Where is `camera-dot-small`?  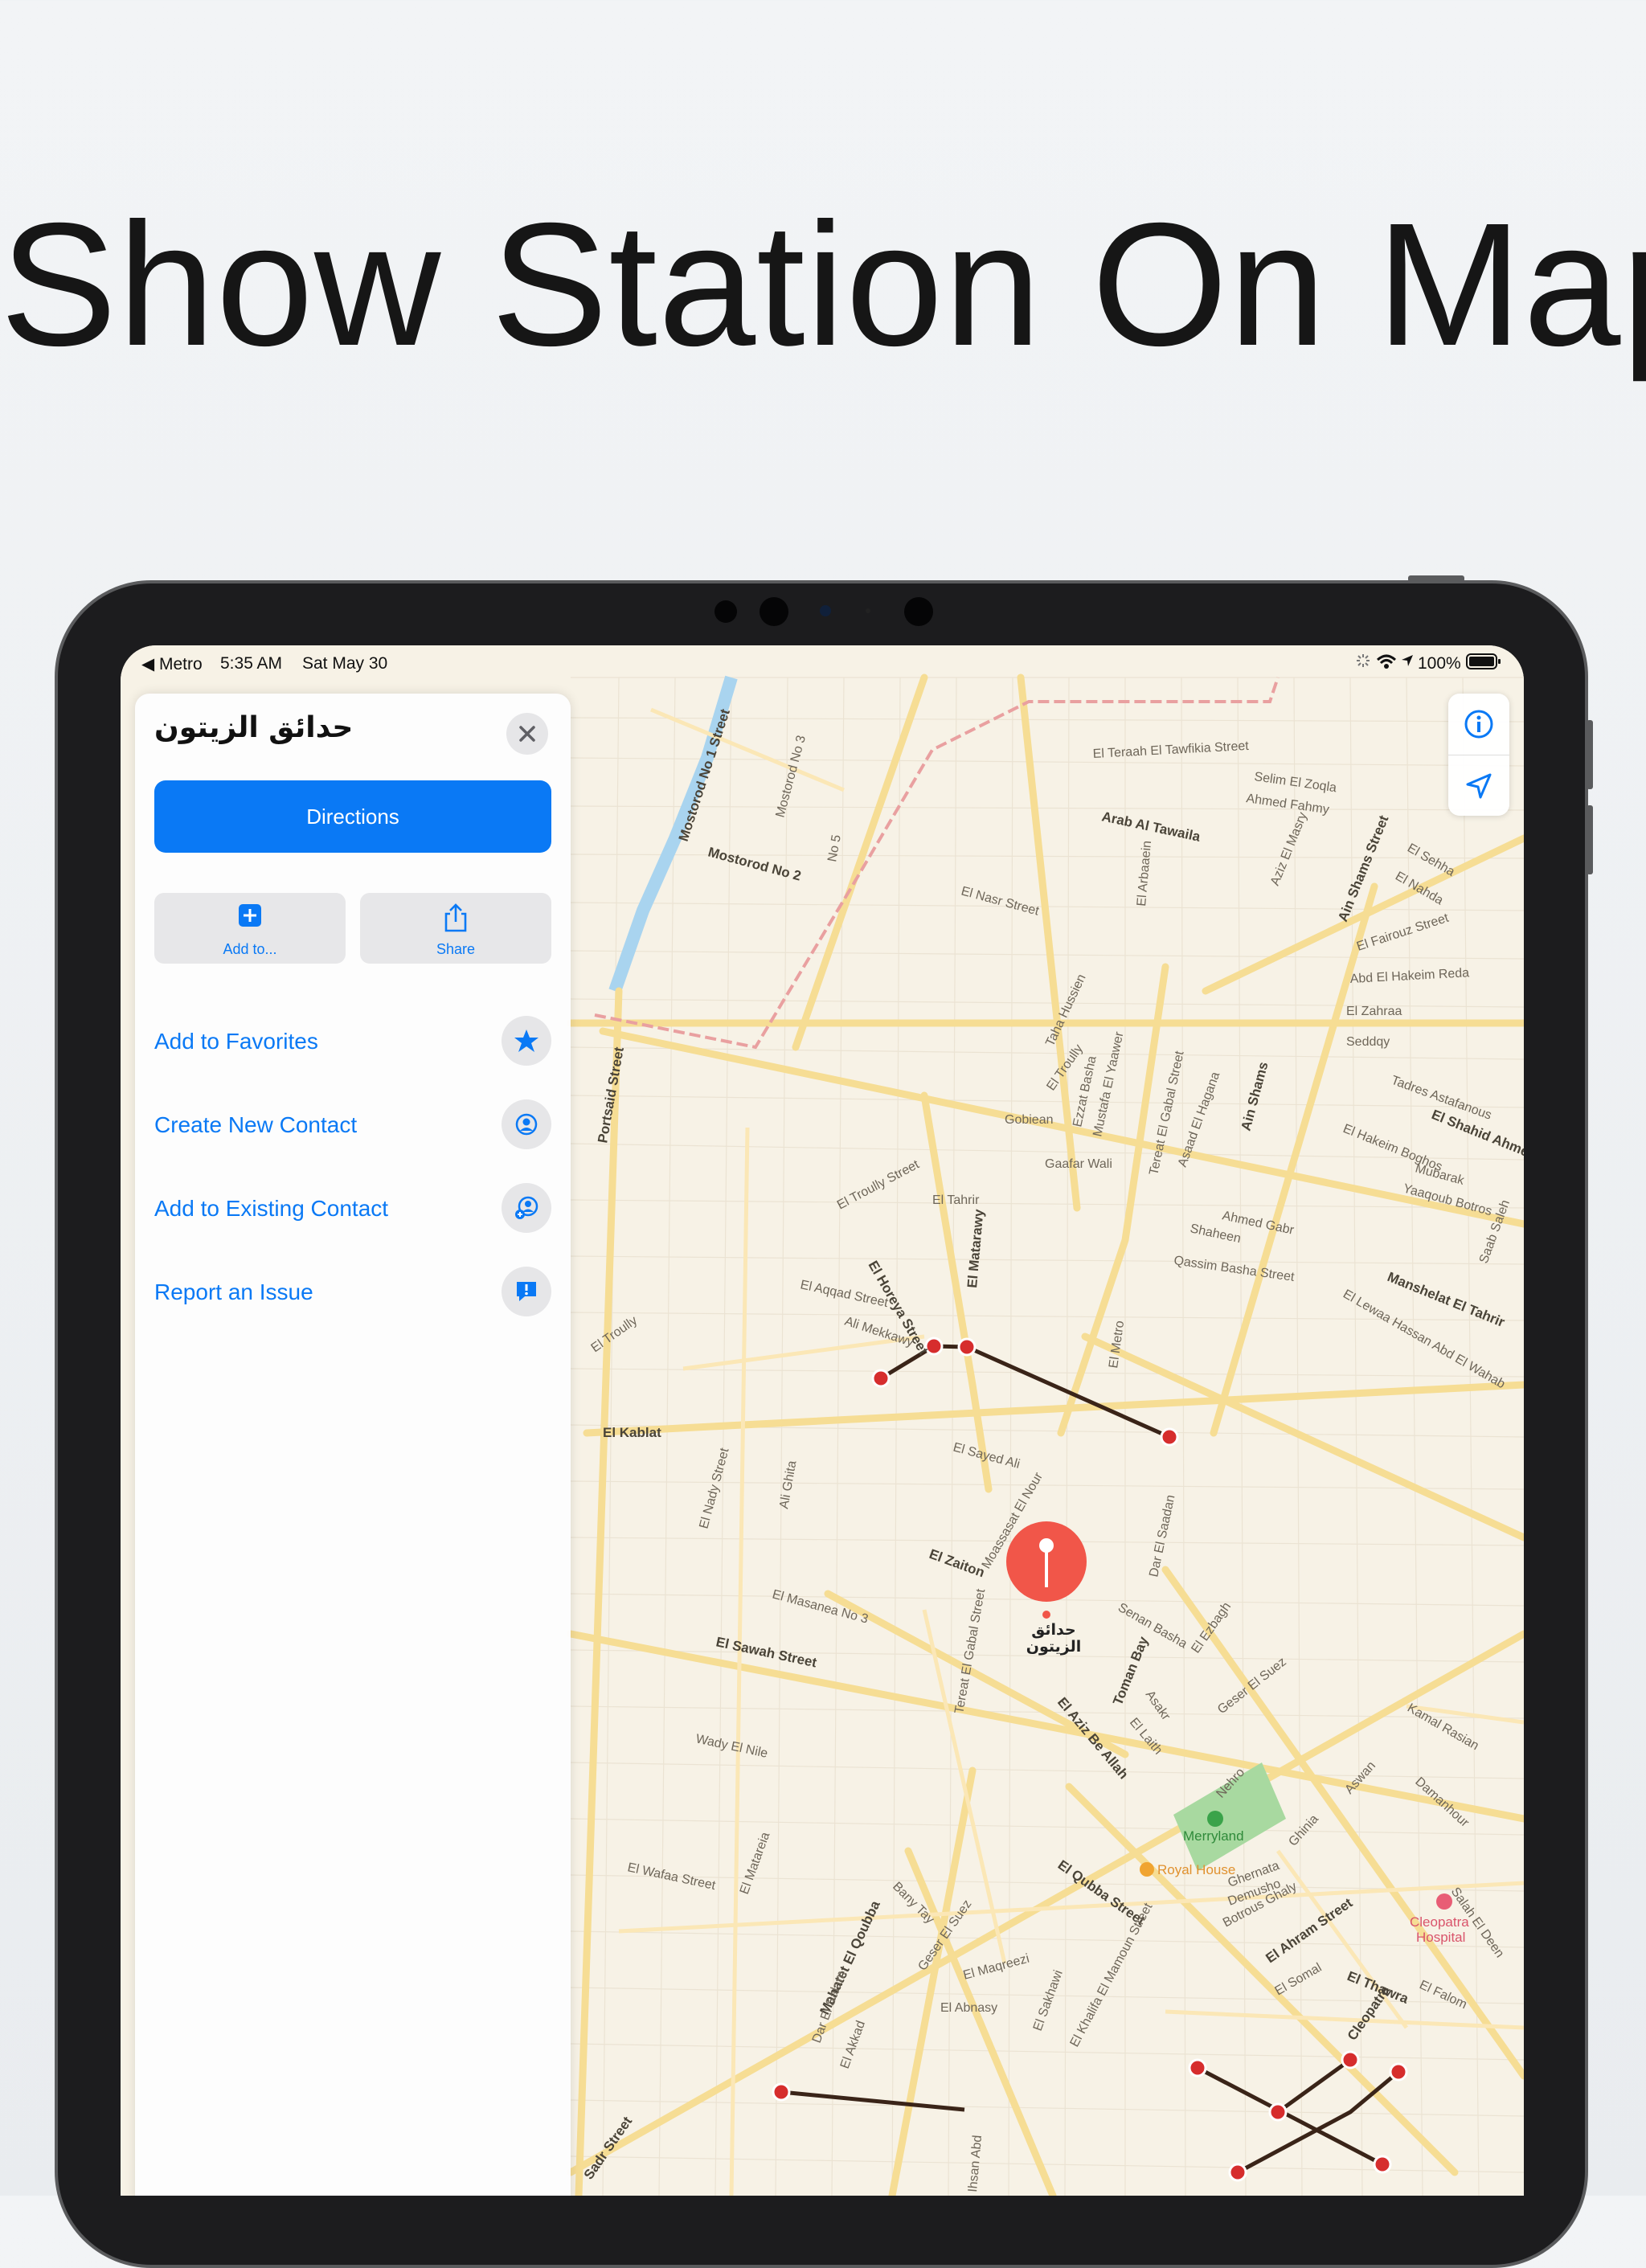
camera-dot-small is located at coordinates (868, 610).